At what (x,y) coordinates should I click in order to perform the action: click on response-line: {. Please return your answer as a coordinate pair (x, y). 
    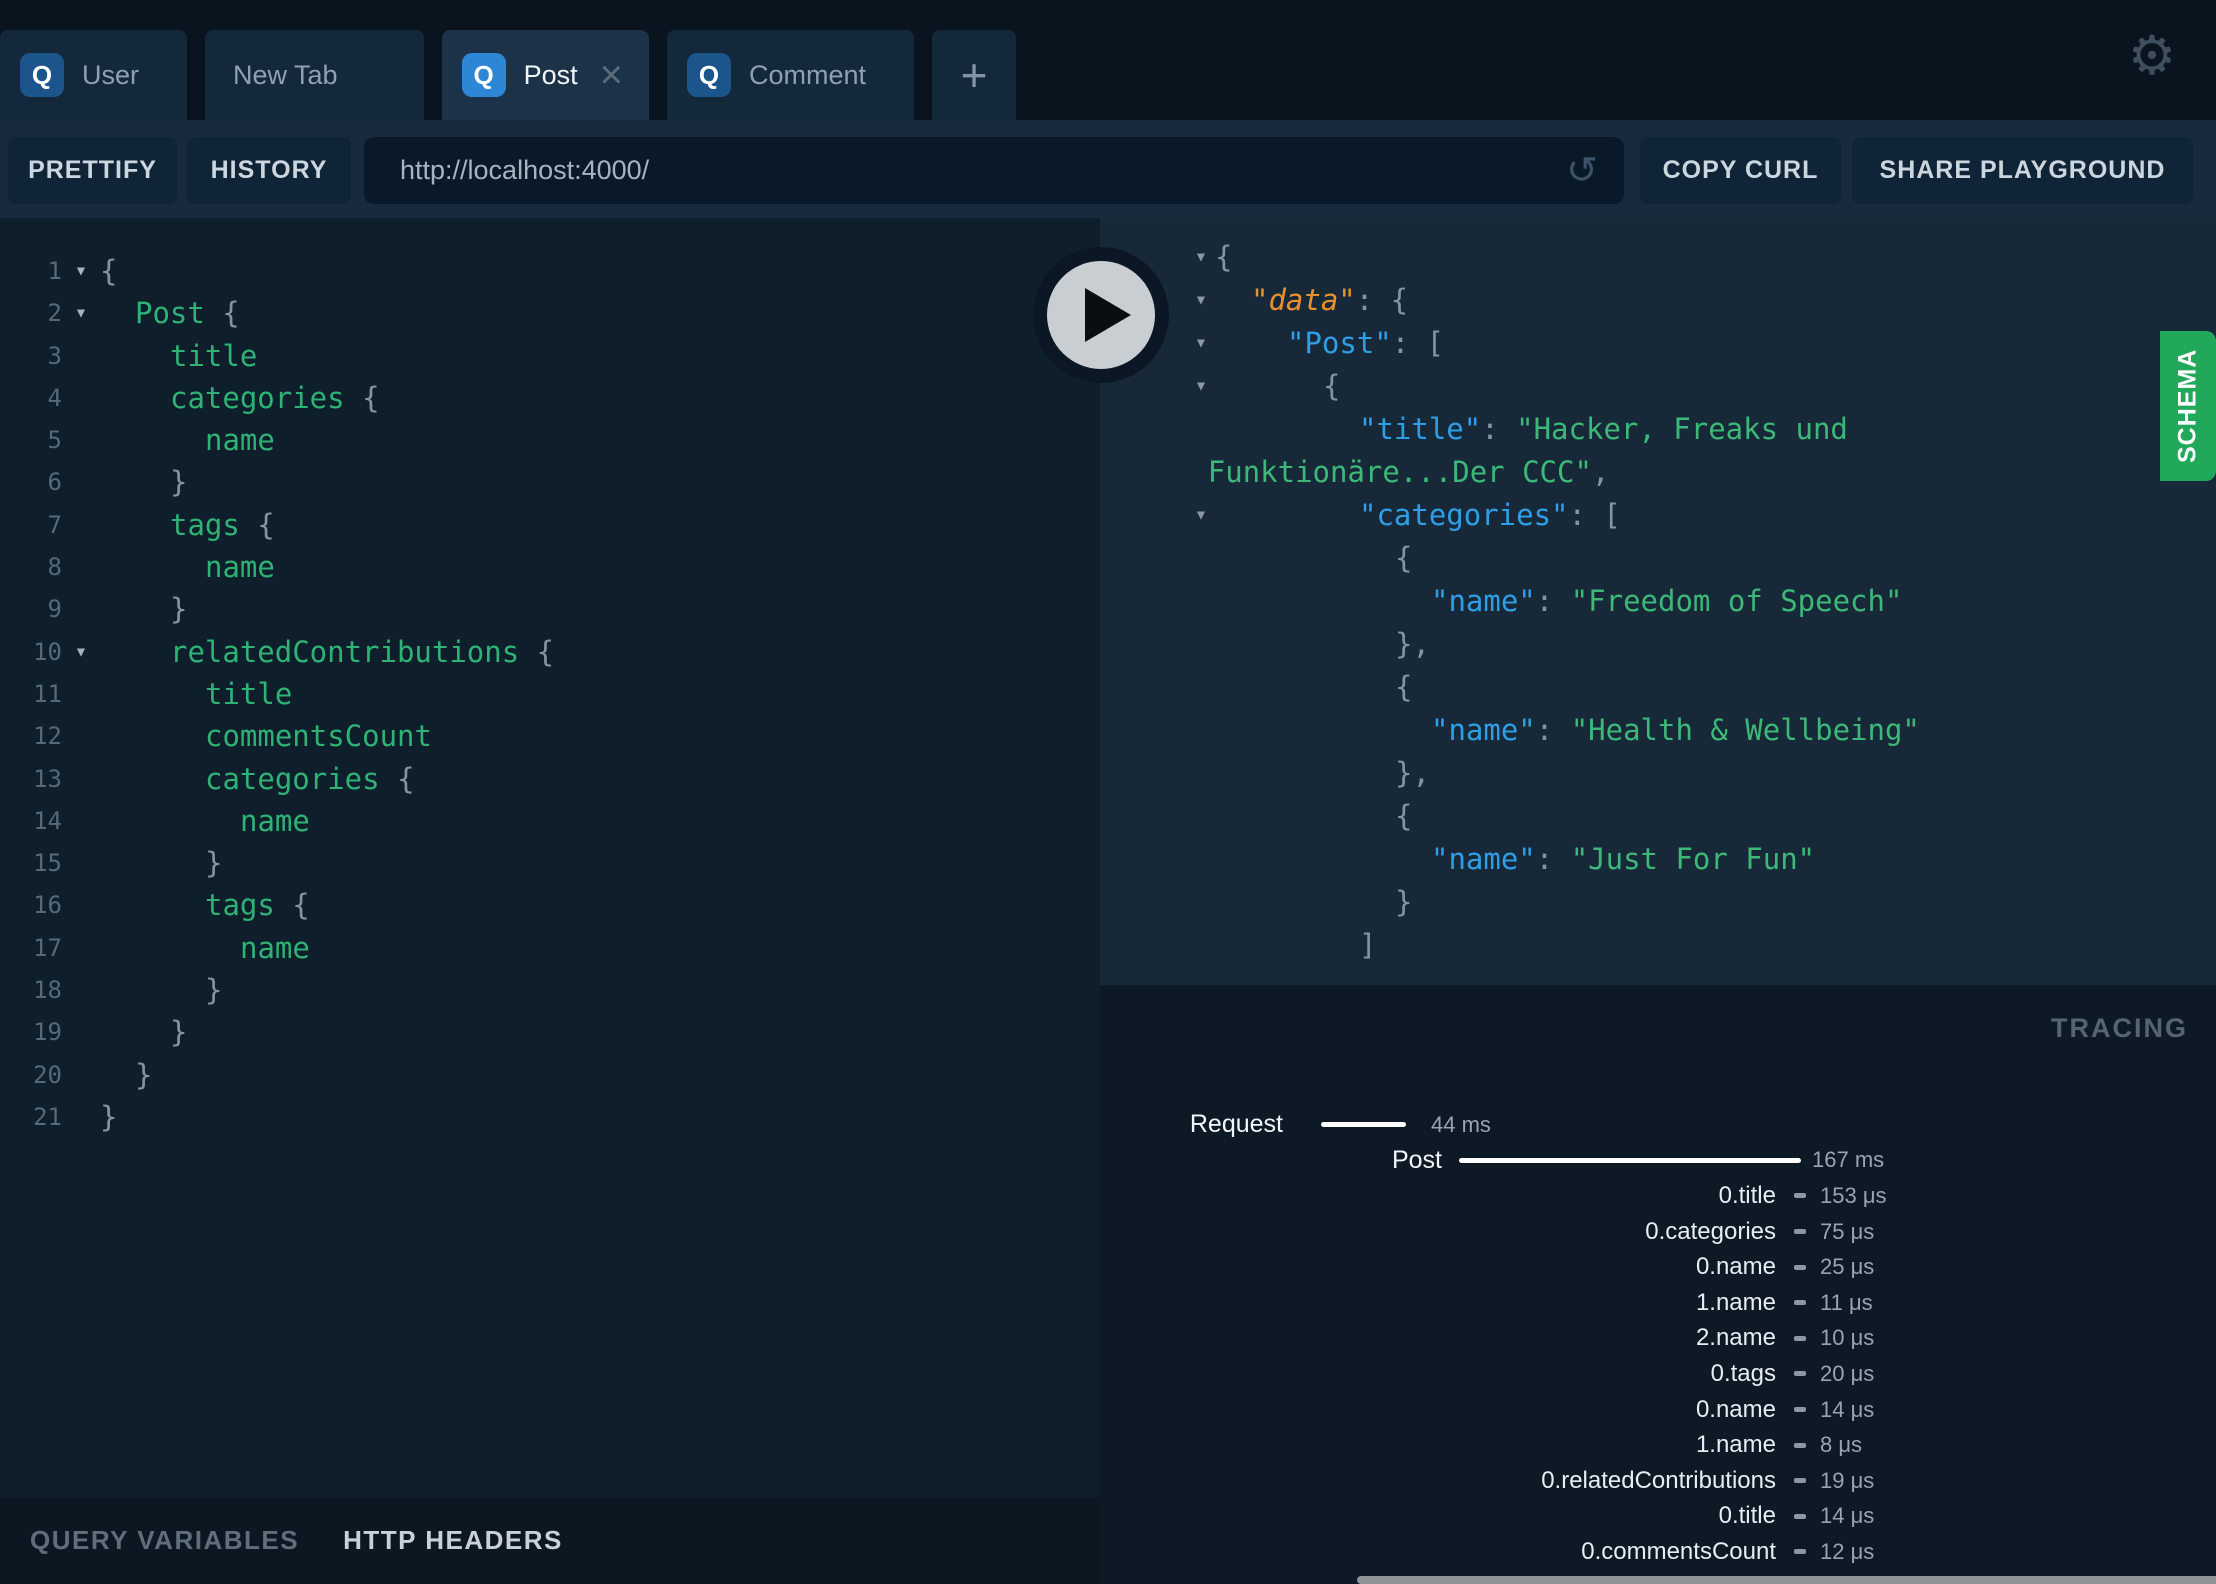
    Looking at the image, I should click on (1658, 558).